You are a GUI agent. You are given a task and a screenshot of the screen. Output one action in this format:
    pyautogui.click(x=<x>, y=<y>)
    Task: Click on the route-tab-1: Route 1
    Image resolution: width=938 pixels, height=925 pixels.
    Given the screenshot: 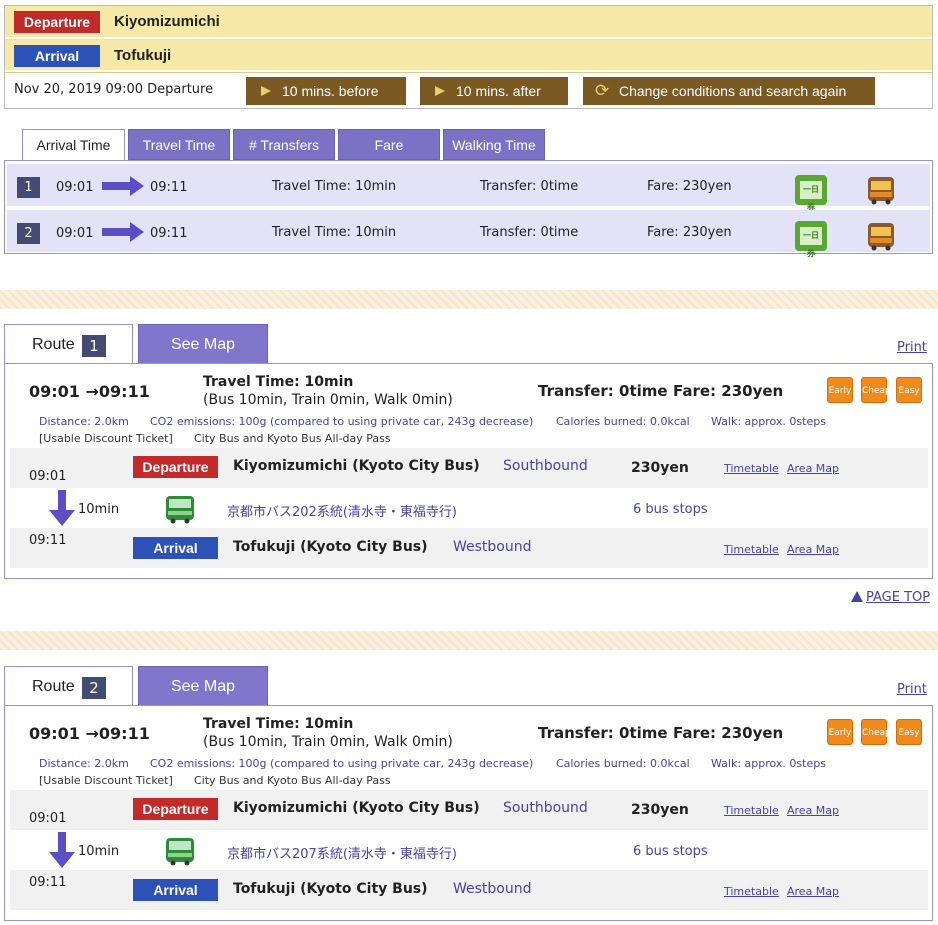 What is the action you would take?
    pyautogui.click(x=68, y=344)
    